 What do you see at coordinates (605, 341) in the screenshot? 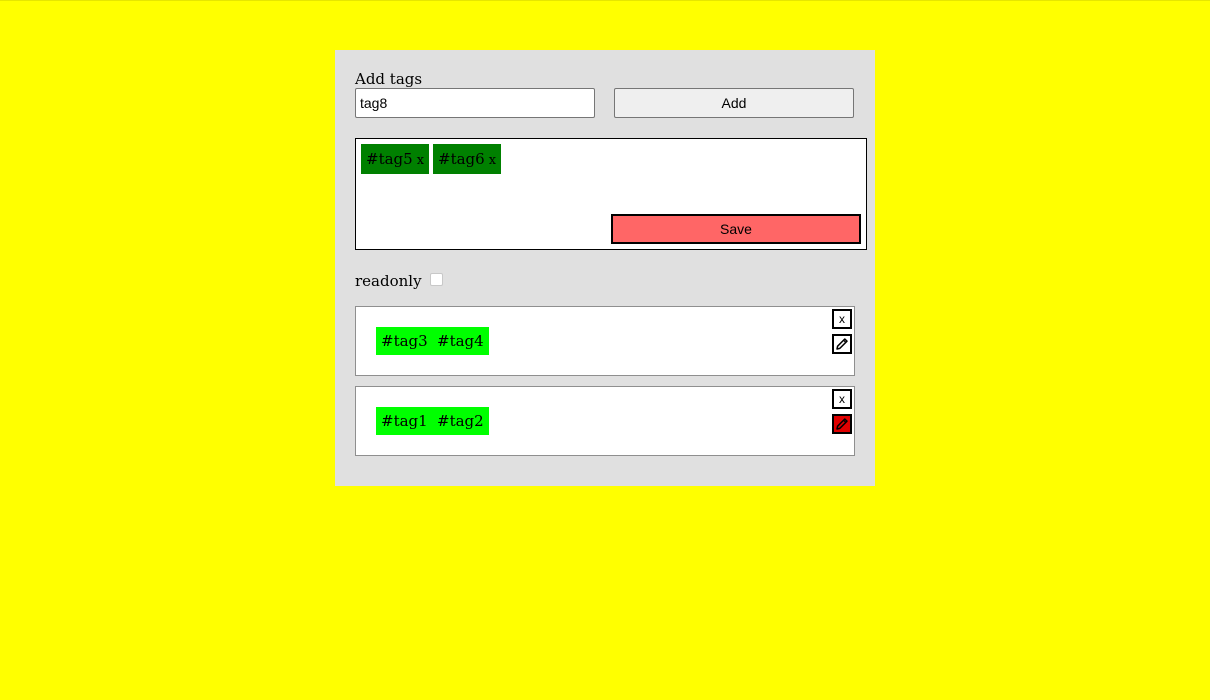
I see `tag-card: #tag3 #tag4 x` at bounding box center [605, 341].